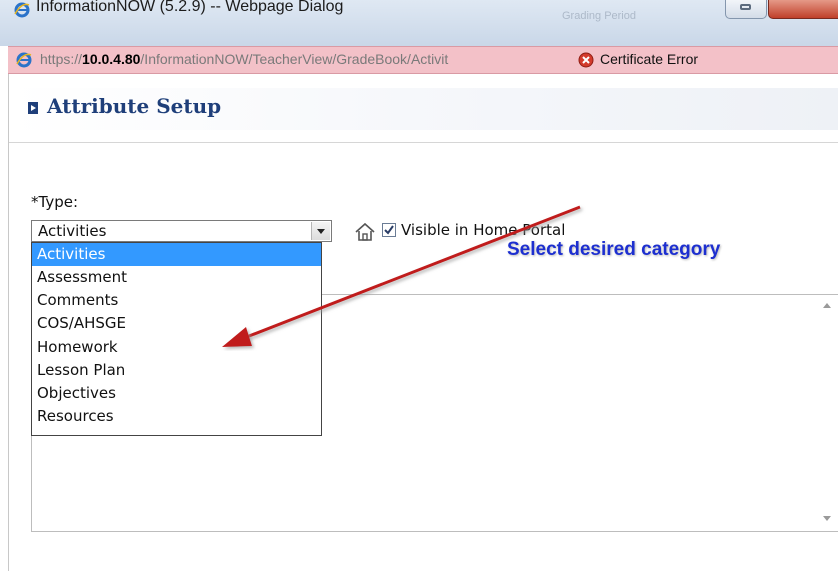  I want to click on notes-scrollbar, so click(827, 413).